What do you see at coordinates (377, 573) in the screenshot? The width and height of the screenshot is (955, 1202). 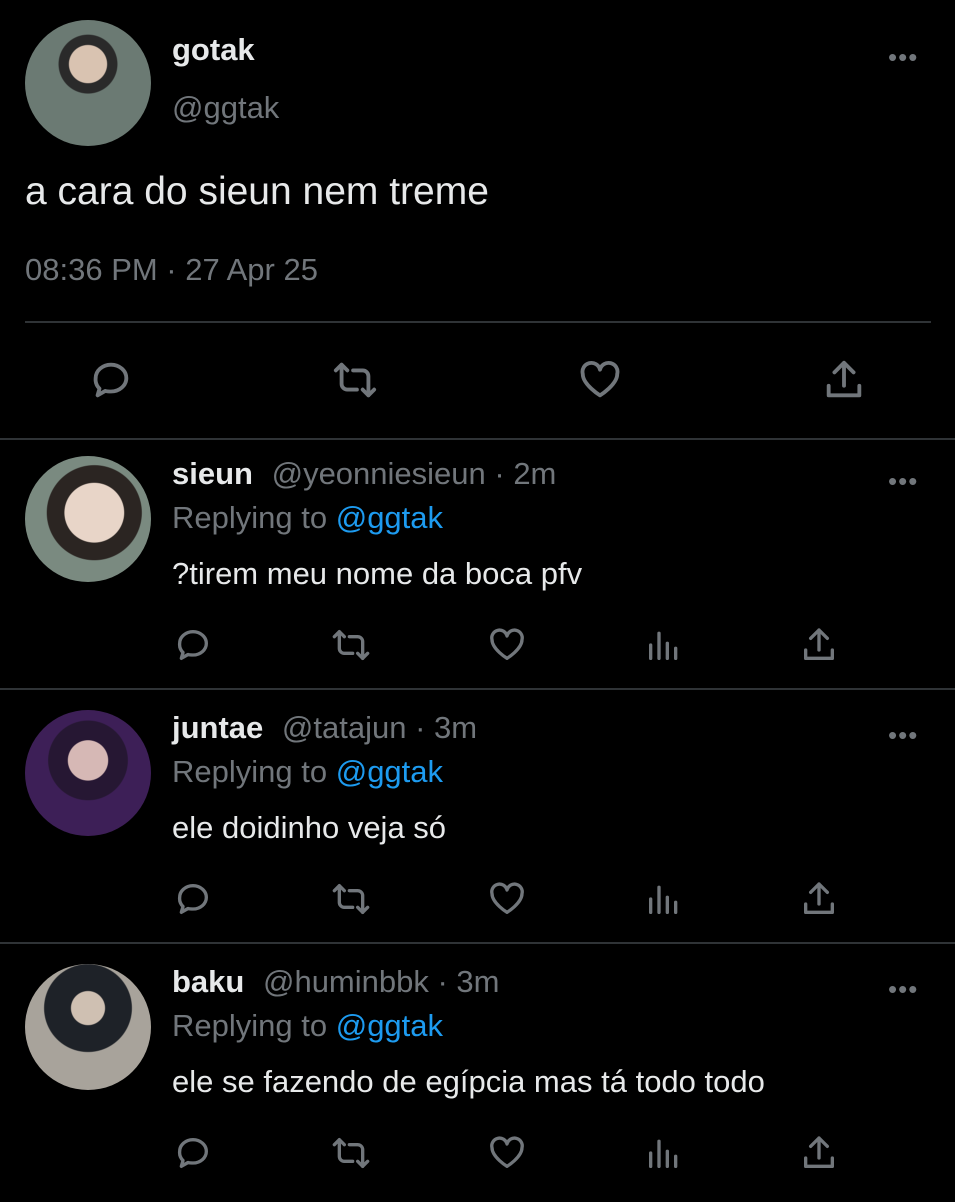 I see `reply-text: ?tirem meu nome da boca pfv` at bounding box center [377, 573].